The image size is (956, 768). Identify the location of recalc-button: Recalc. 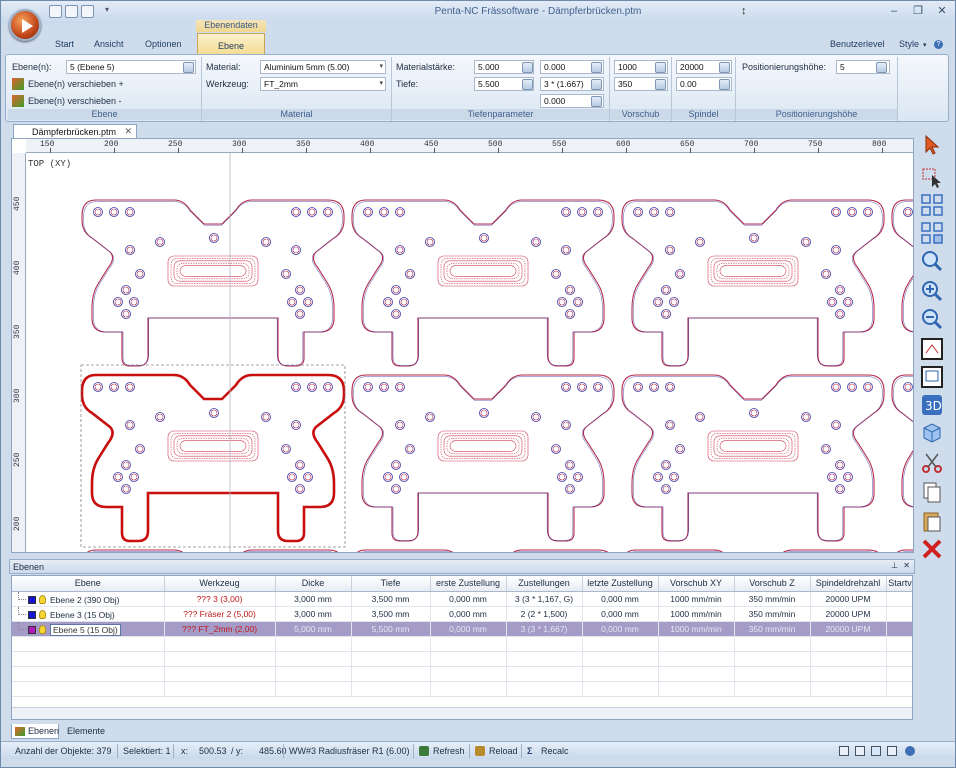
(555, 751).